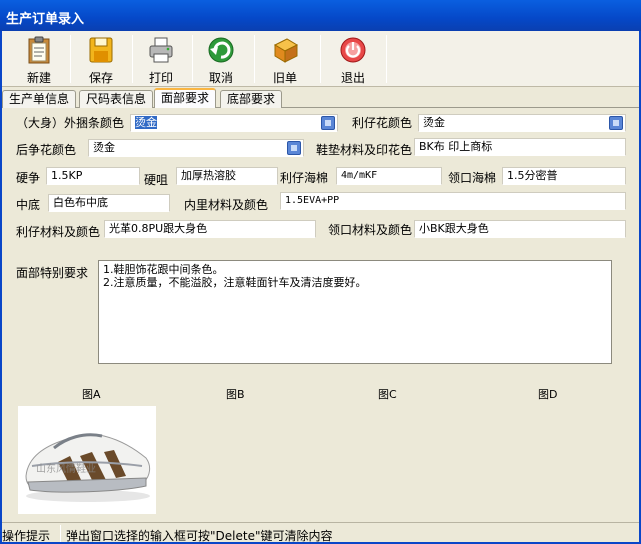 The height and width of the screenshot is (544, 641). What do you see at coordinates (39, 50) in the screenshot?
I see `clipboard-icon` at bounding box center [39, 50].